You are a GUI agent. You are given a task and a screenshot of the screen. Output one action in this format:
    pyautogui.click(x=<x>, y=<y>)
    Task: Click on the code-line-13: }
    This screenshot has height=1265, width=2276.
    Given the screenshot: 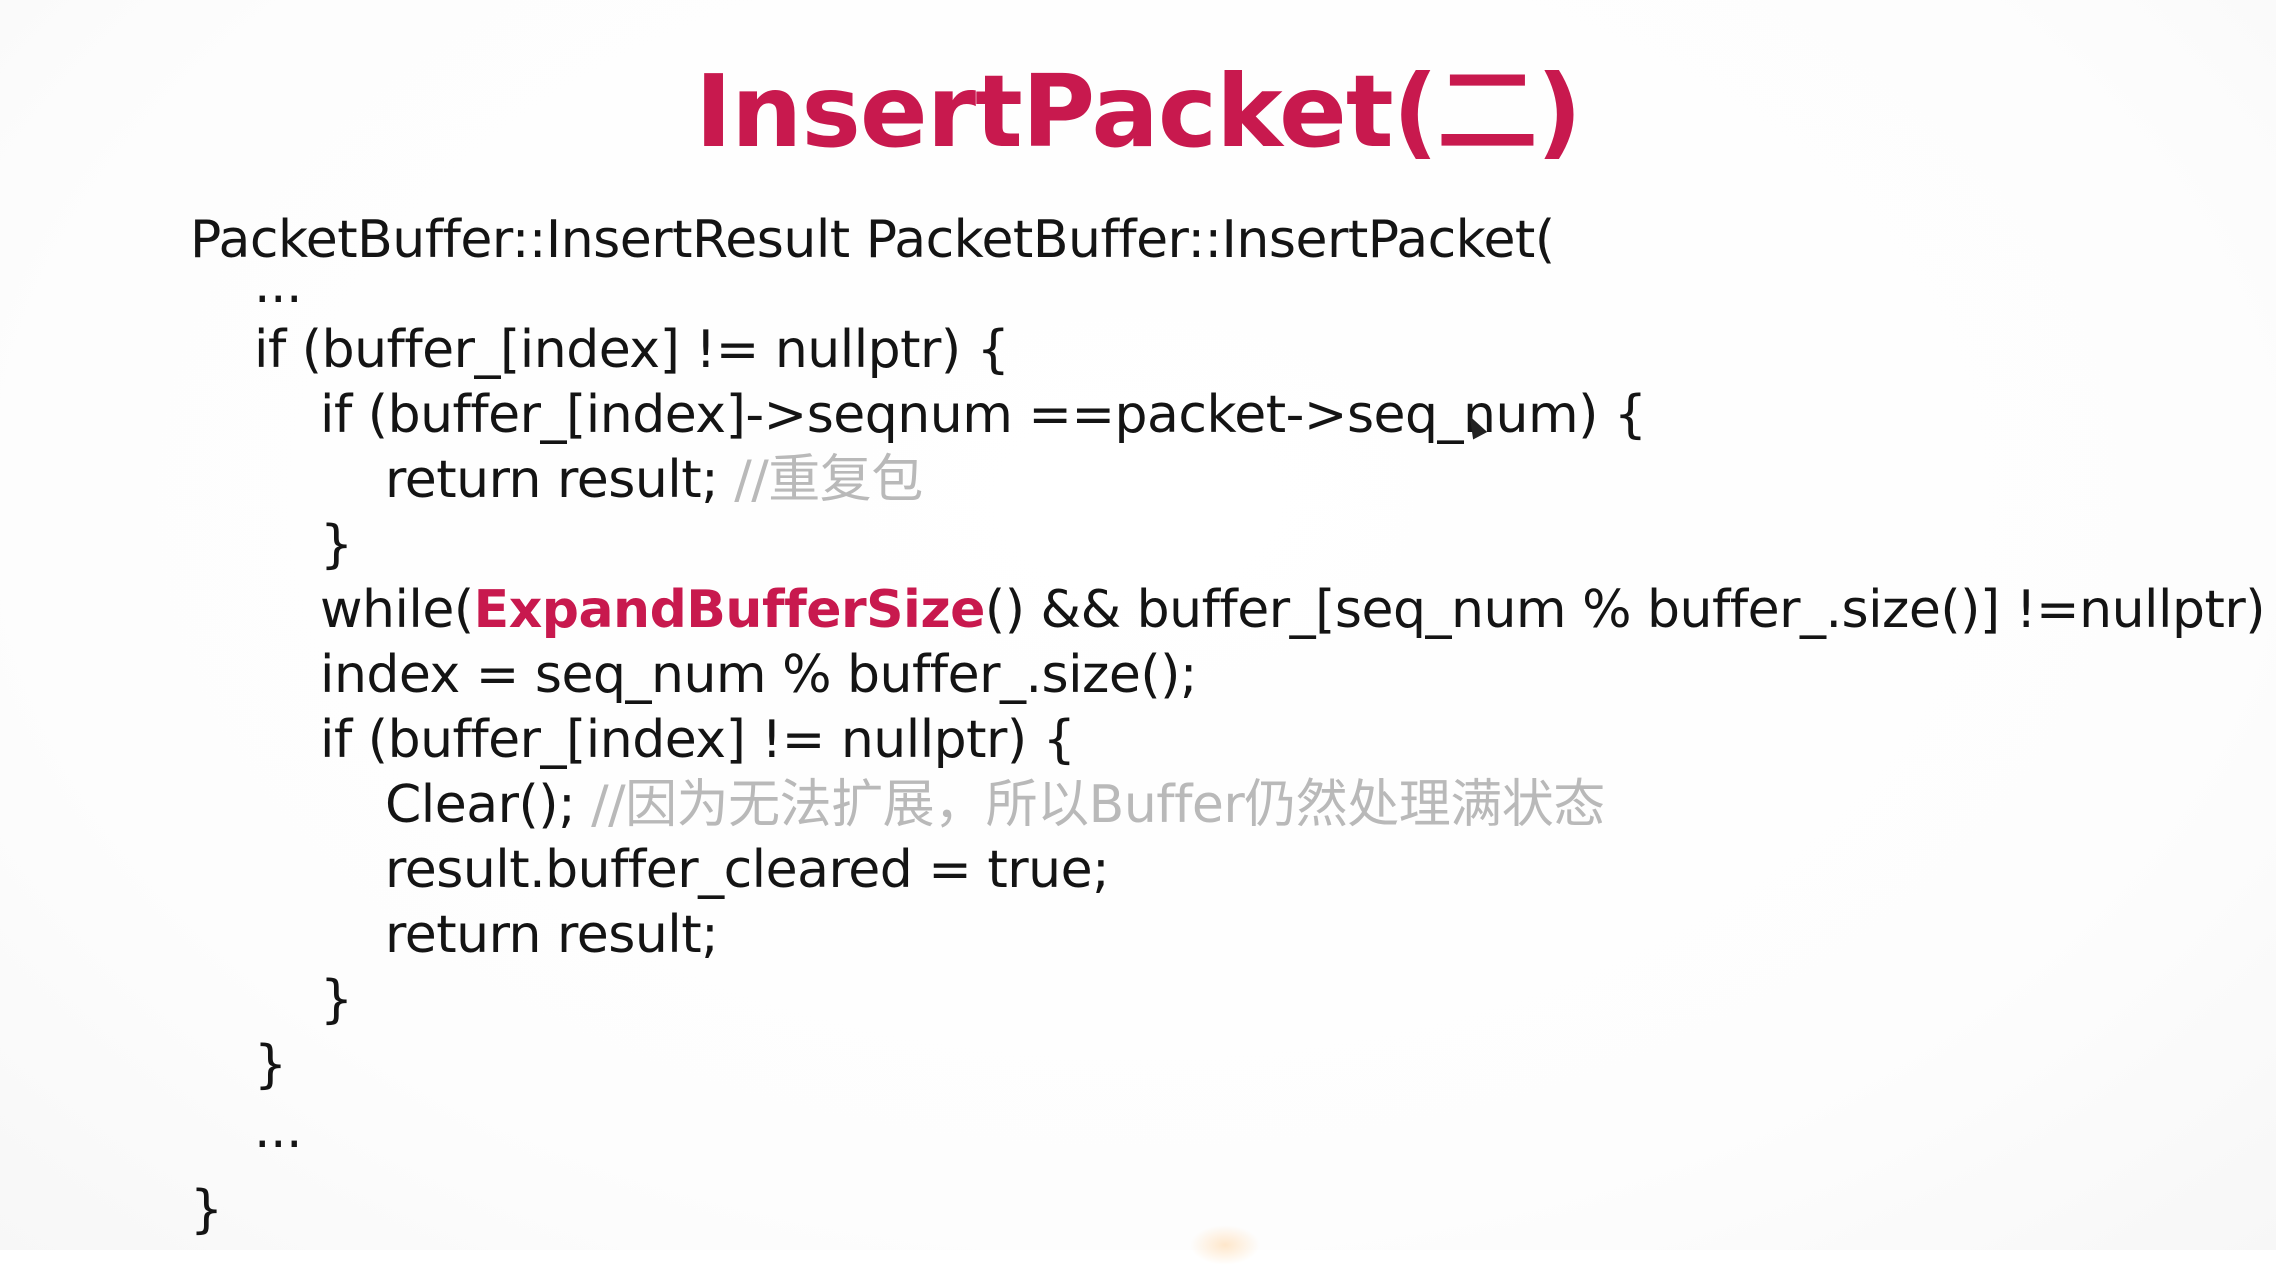 What is the action you would take?
    pyautogui.click(x=336, y=1000)
    